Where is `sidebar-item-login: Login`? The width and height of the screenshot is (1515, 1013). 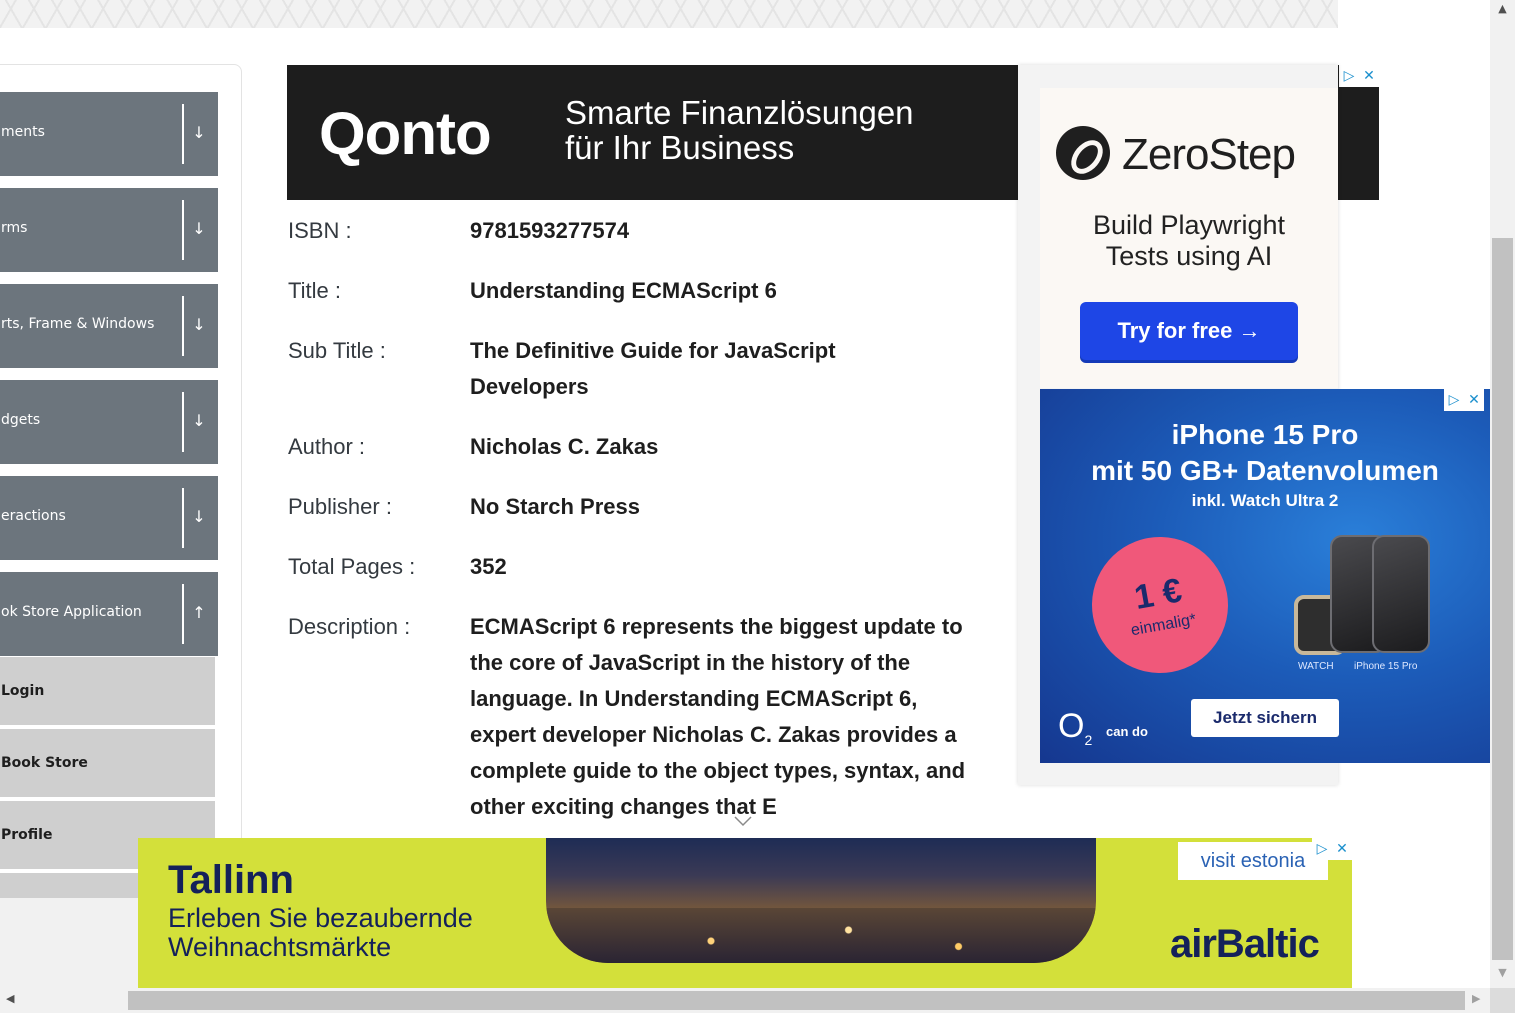
sidebar-item-login: Login is located at coordinates (107, 692).